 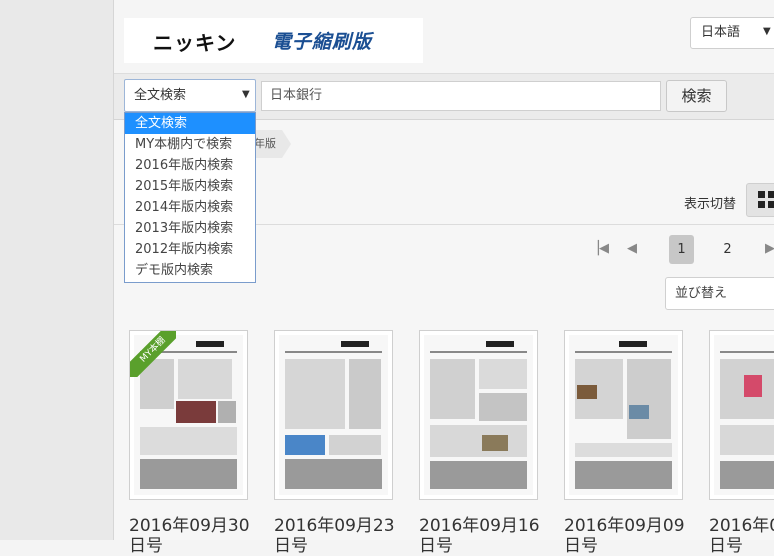 I want to click on dropdown-option: MY本棚内で検索, so click(x=190, y=144).